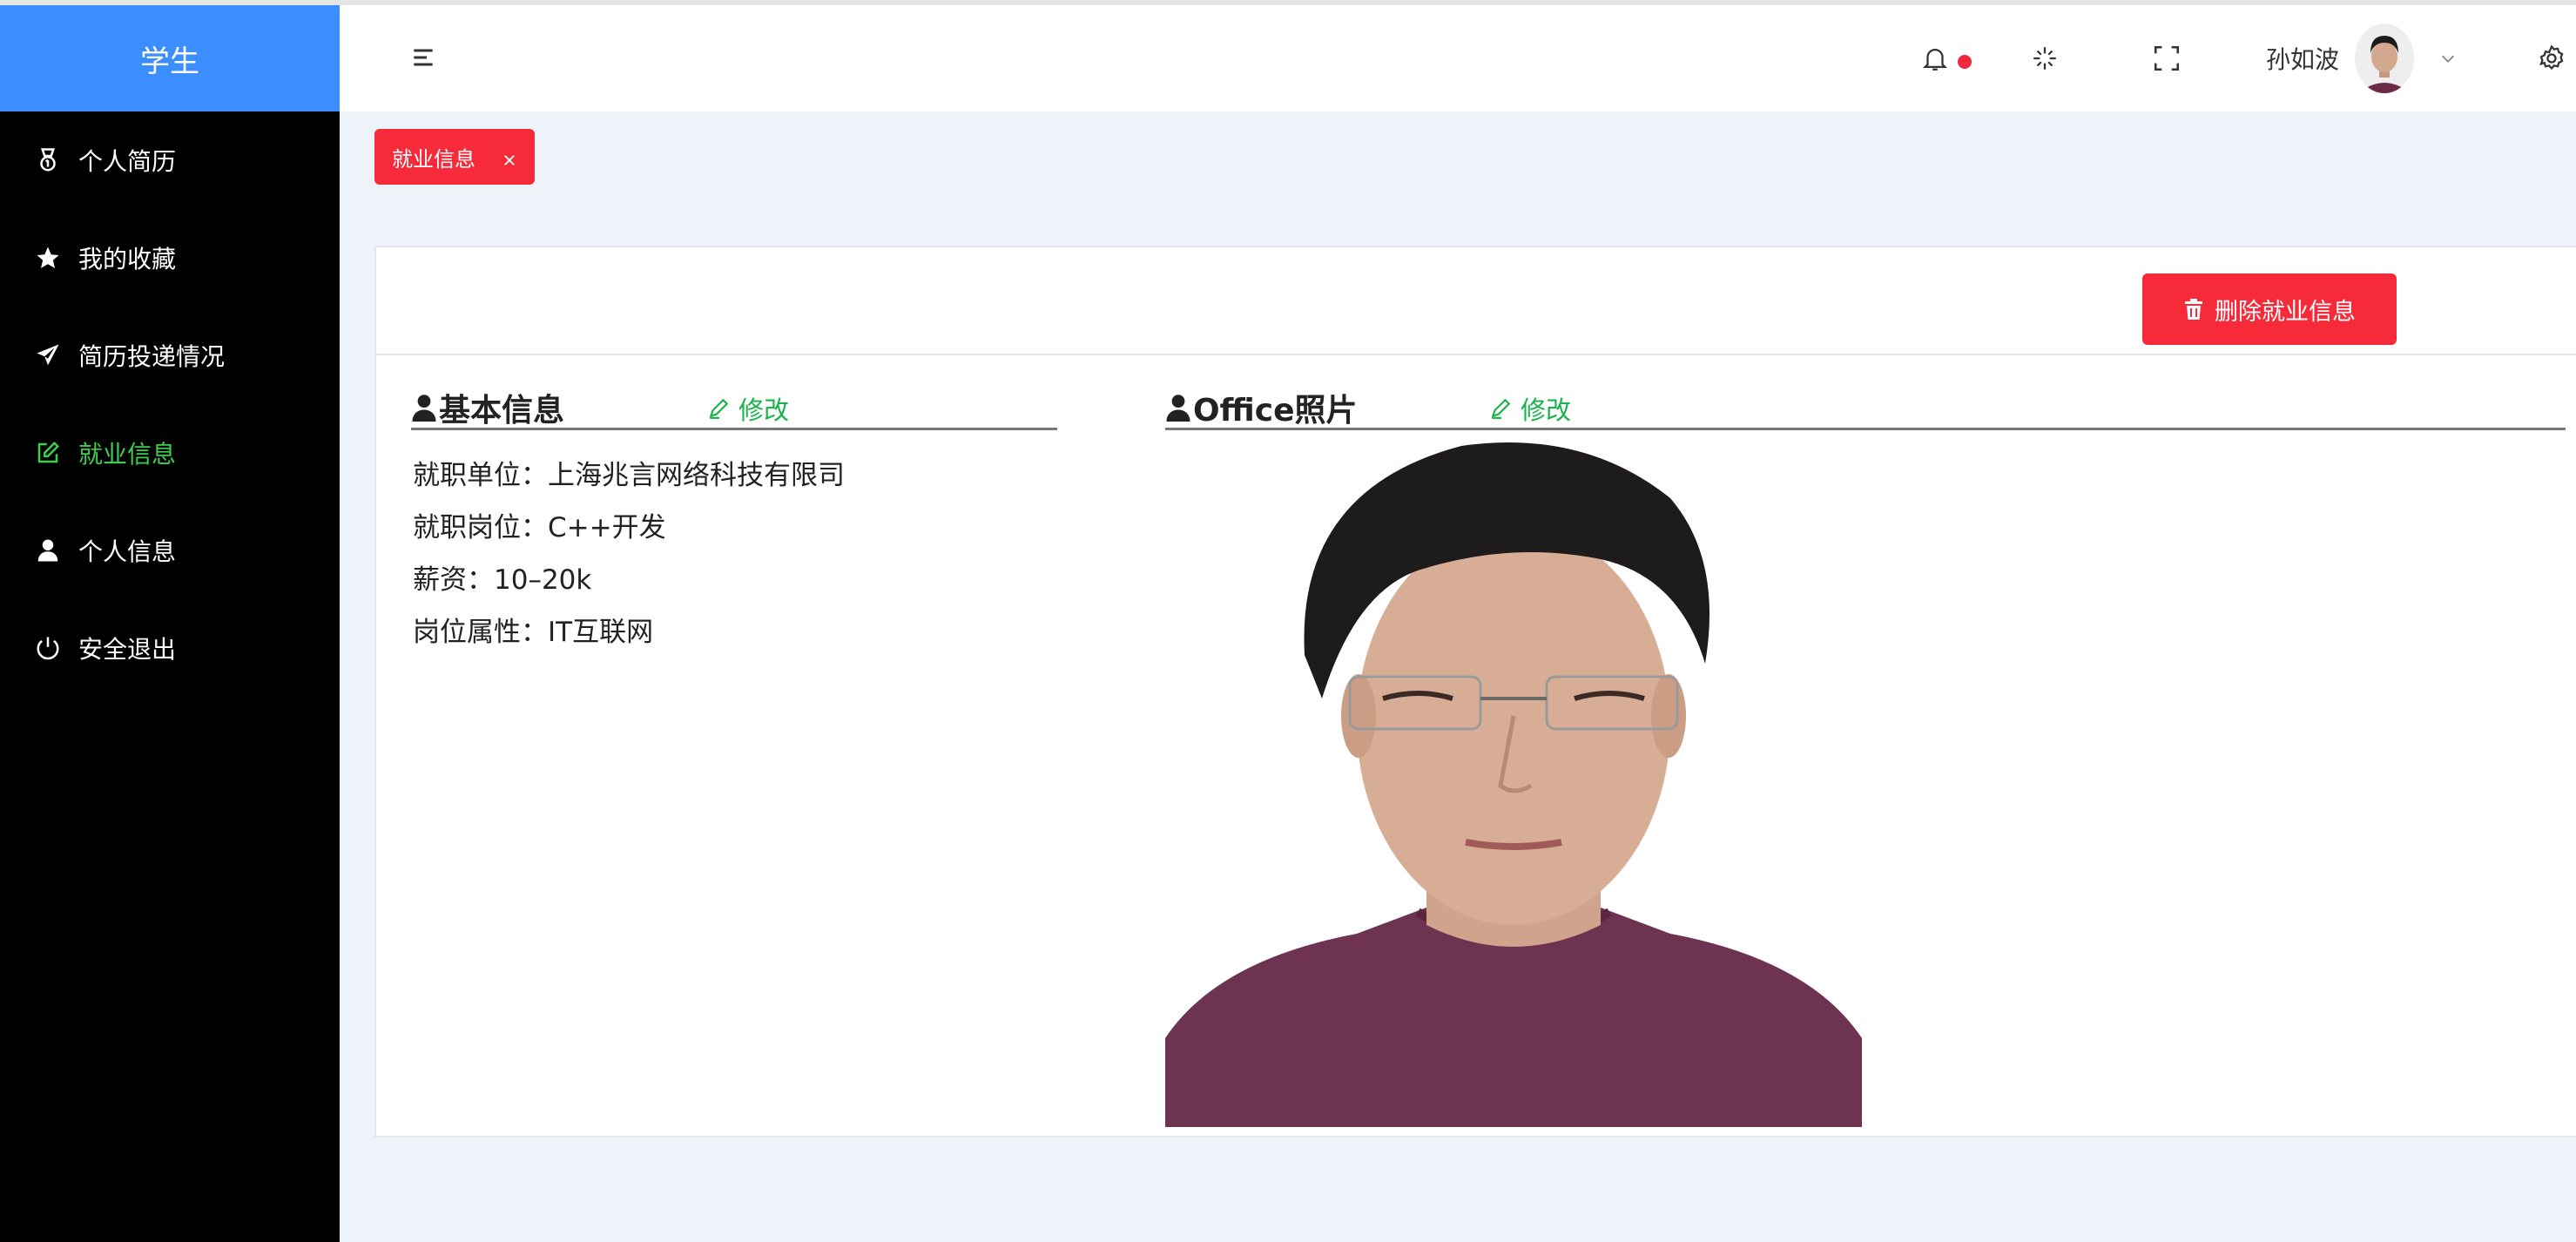 Image resolution: width=2576 pixels, height=1242 pixels. What do you see at coordinates (127, 649) in the screenshot?
I see `sidebar-item-label: 安全退出` at bounding box center [127, 649].